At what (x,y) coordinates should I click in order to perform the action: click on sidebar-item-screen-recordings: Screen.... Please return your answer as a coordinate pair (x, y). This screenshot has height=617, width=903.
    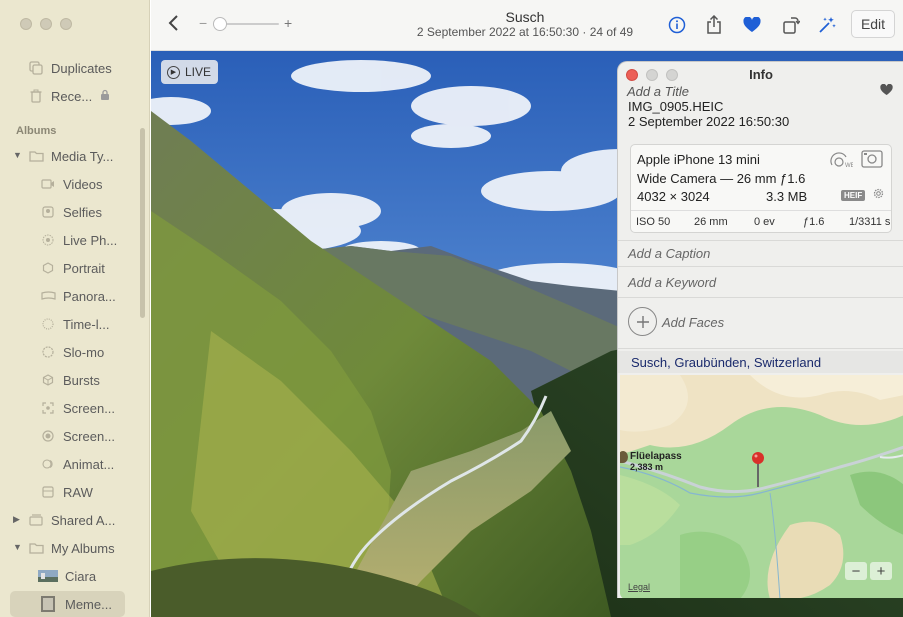
    Looking at the image, I should click on (74, 436).